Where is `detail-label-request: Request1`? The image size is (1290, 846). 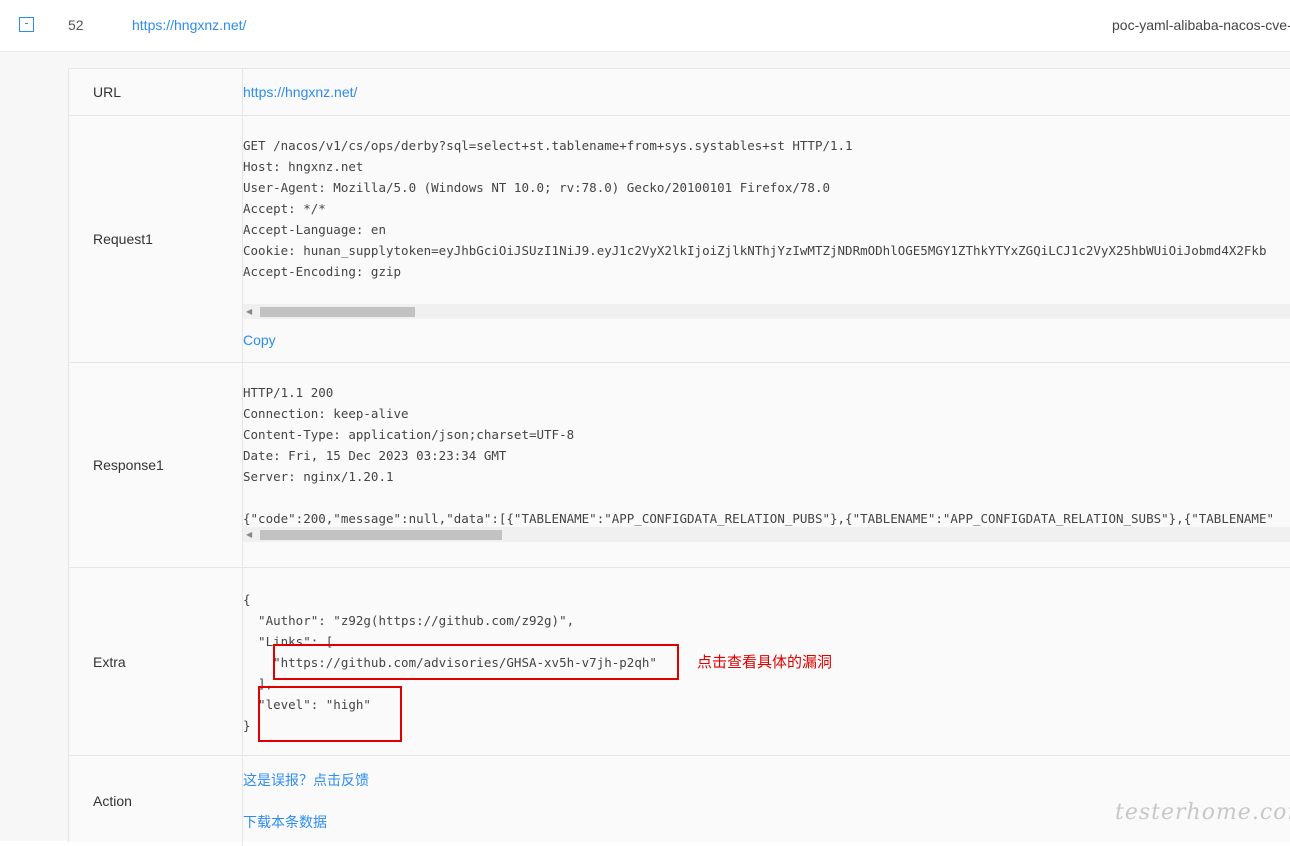 detail-label-request: Request1 is located at coordinates (156, 239).